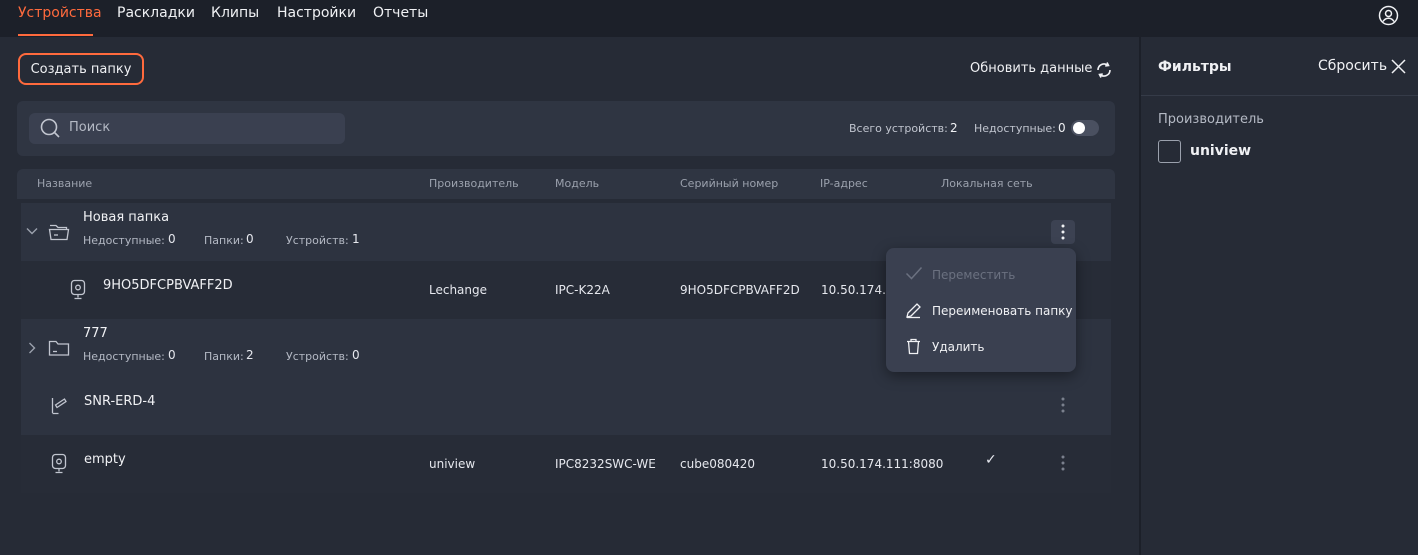 The image size is (1418, 555). What do you see at coordinates (1211, 119) in the screenshot?
I see `manufacturer-filter-label: Производитель` at bounding box center [1211, 119].